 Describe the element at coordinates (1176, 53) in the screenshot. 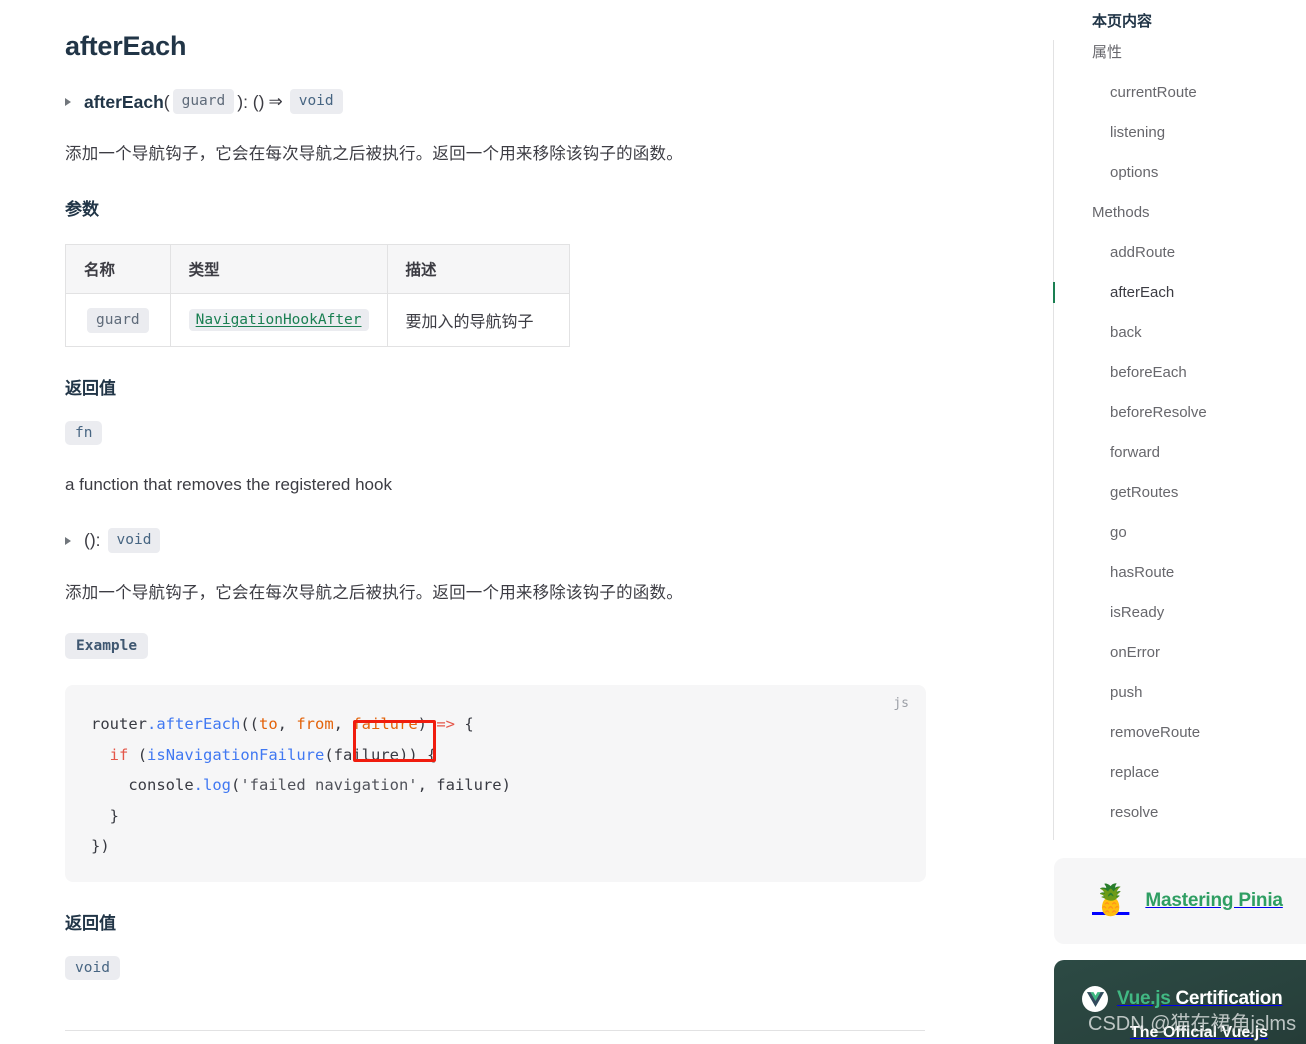

I see `toc-item-properties: 属性` at that location.